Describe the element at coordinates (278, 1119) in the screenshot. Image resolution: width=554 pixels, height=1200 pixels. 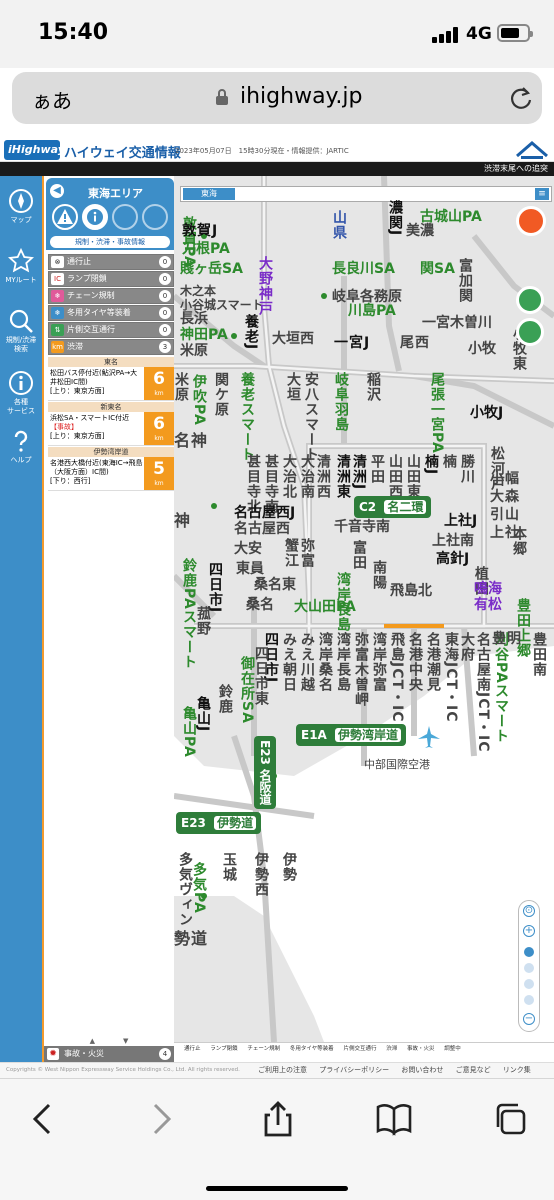
I see `share-icon` at that location.